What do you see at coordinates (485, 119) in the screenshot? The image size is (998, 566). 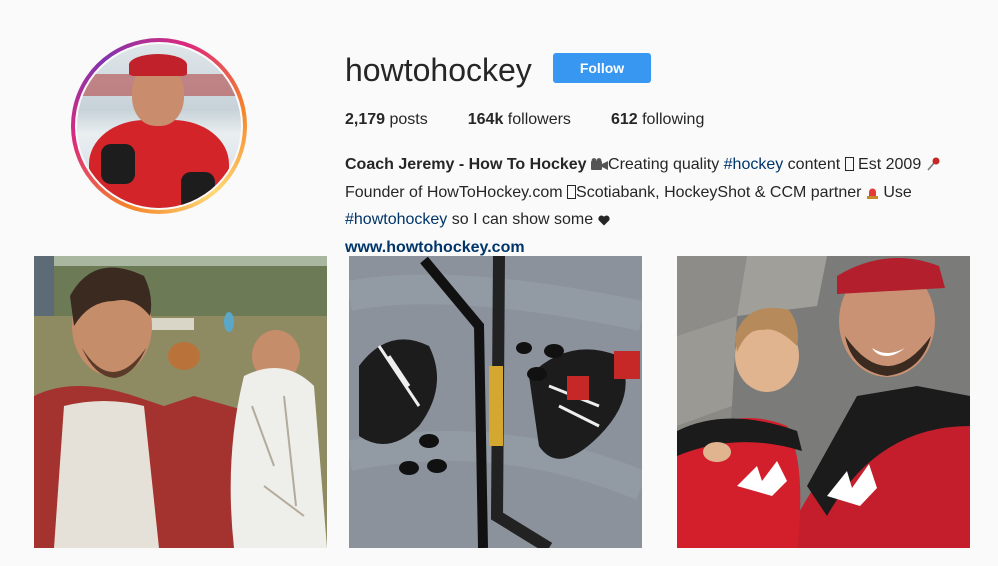 I see `followers-count: 164k` at bounding box center [485, 119].